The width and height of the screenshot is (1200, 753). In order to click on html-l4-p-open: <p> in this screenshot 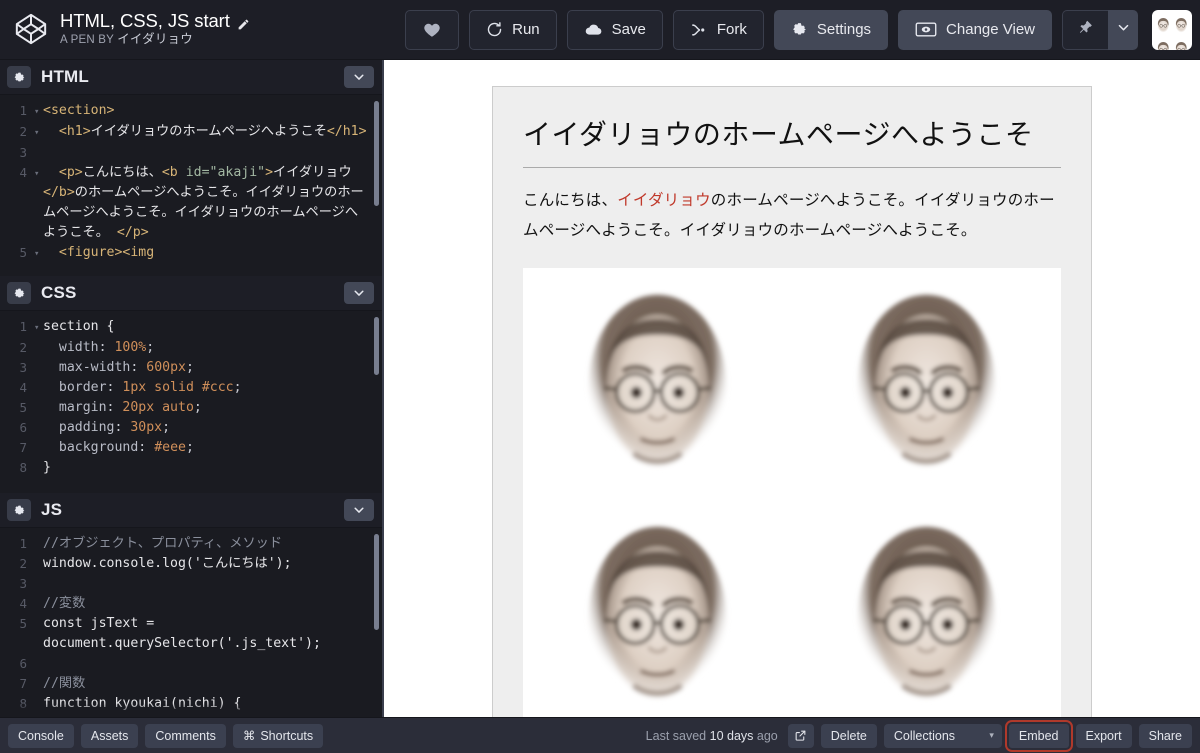, I will do `click(70, 172)`.